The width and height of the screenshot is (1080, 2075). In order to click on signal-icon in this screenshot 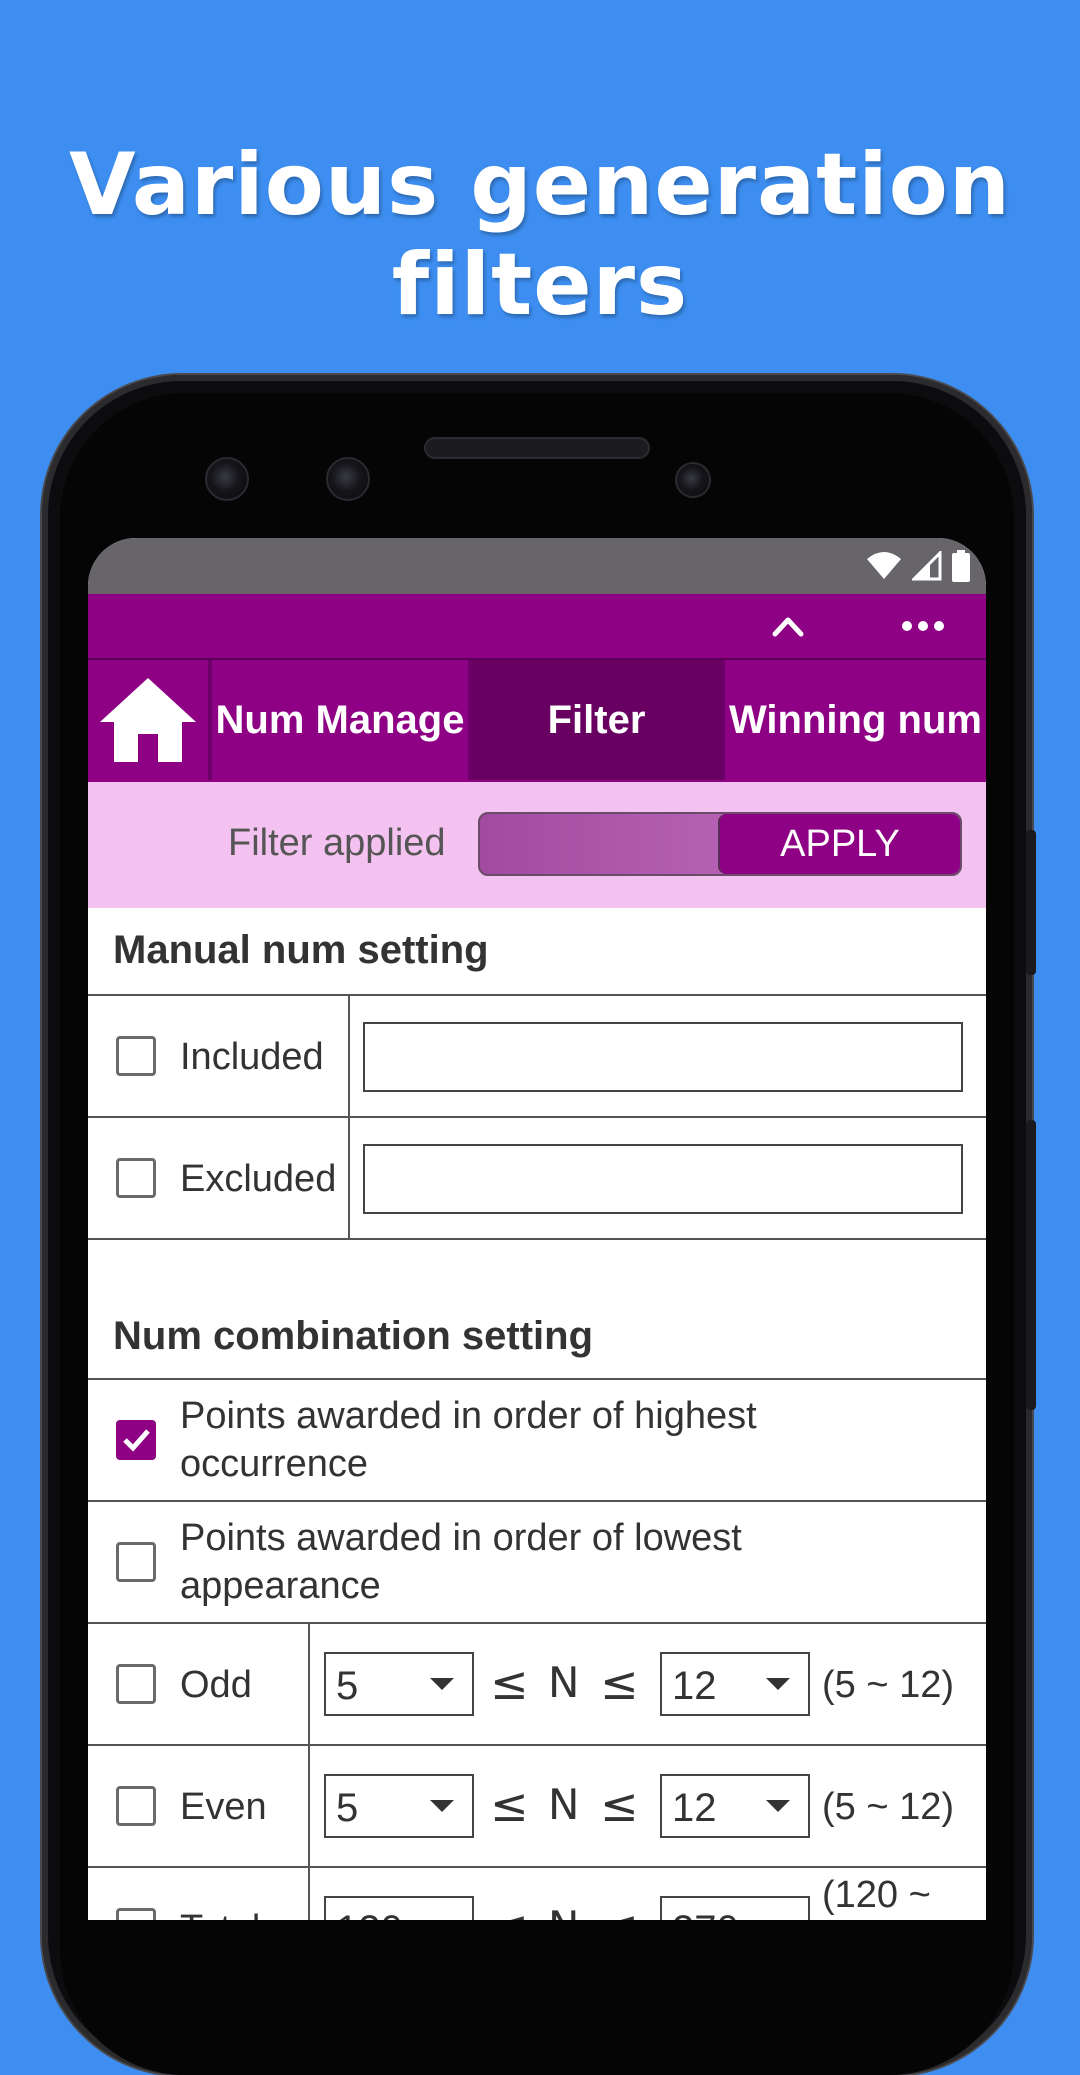, I will do `click(927, 566)`.